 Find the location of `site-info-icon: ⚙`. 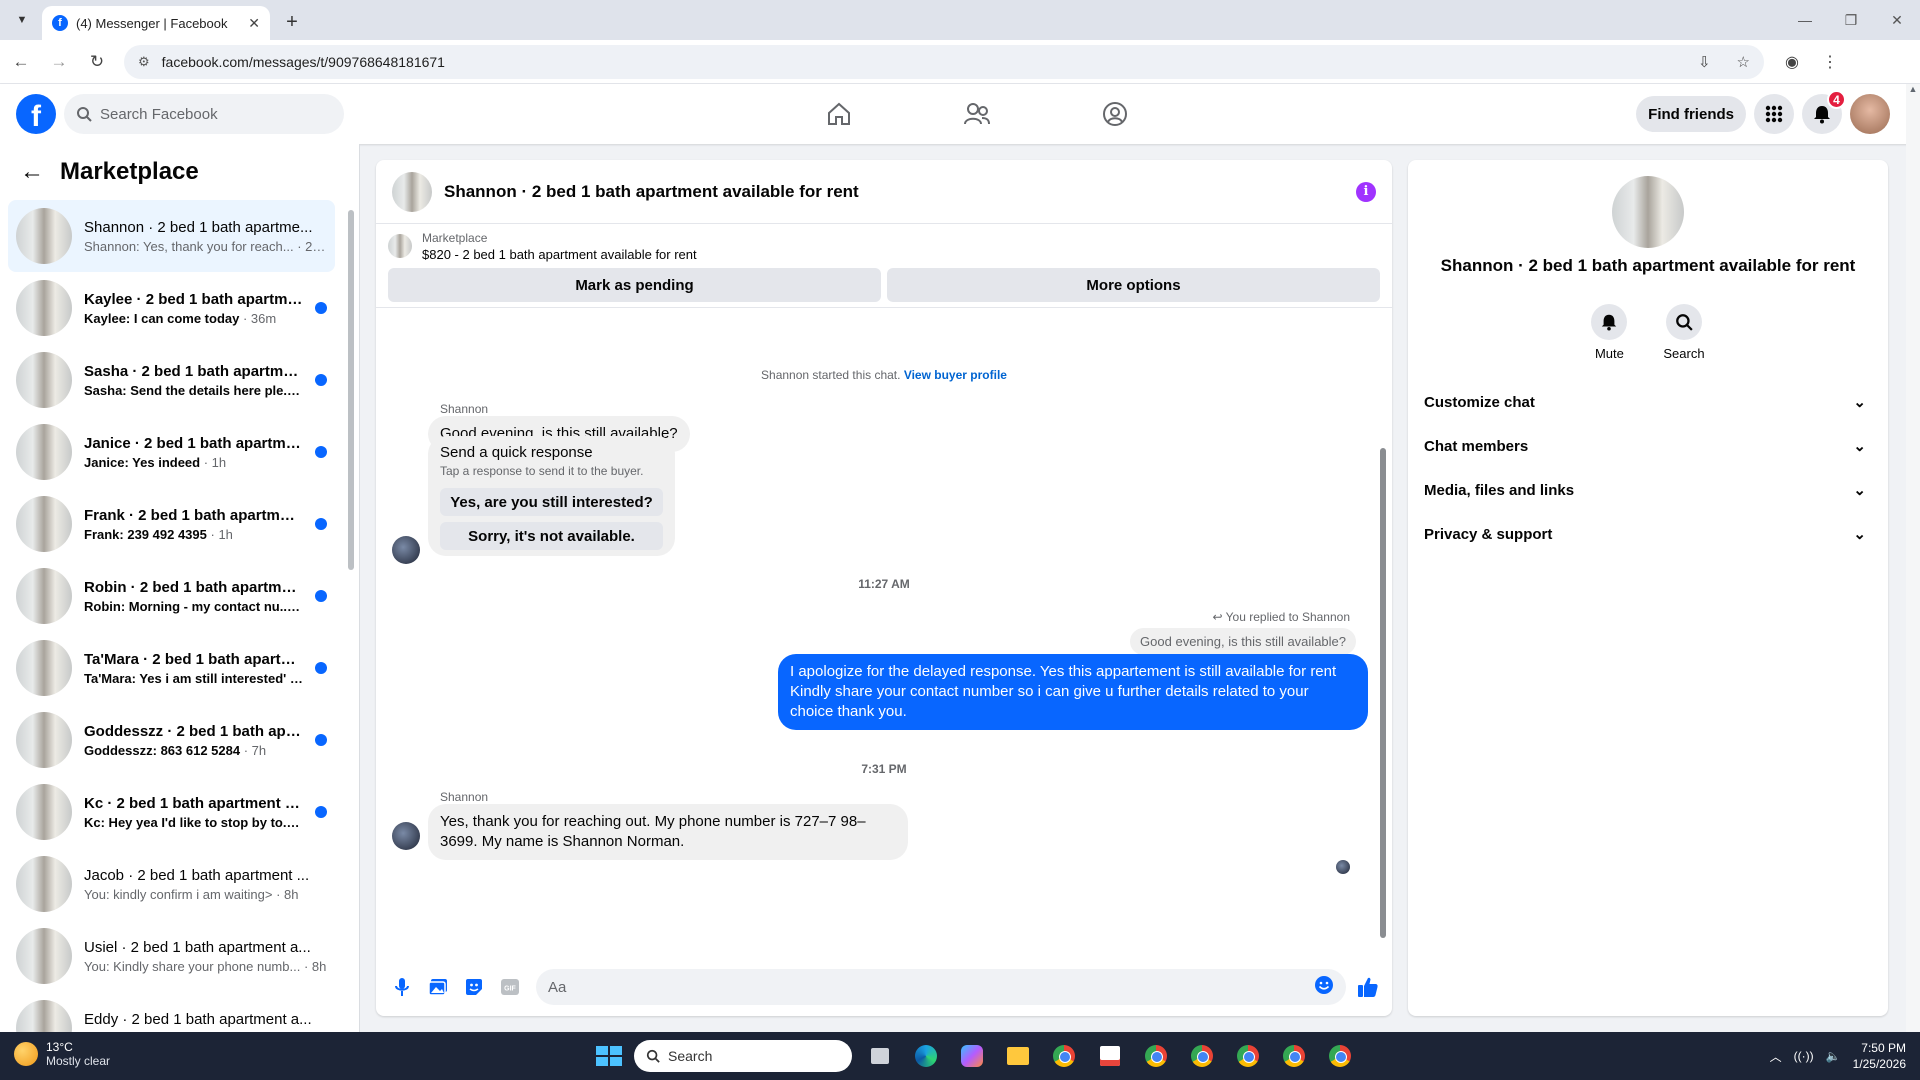

site-info-icon: ⚙ is located at coordinates (144, 62).